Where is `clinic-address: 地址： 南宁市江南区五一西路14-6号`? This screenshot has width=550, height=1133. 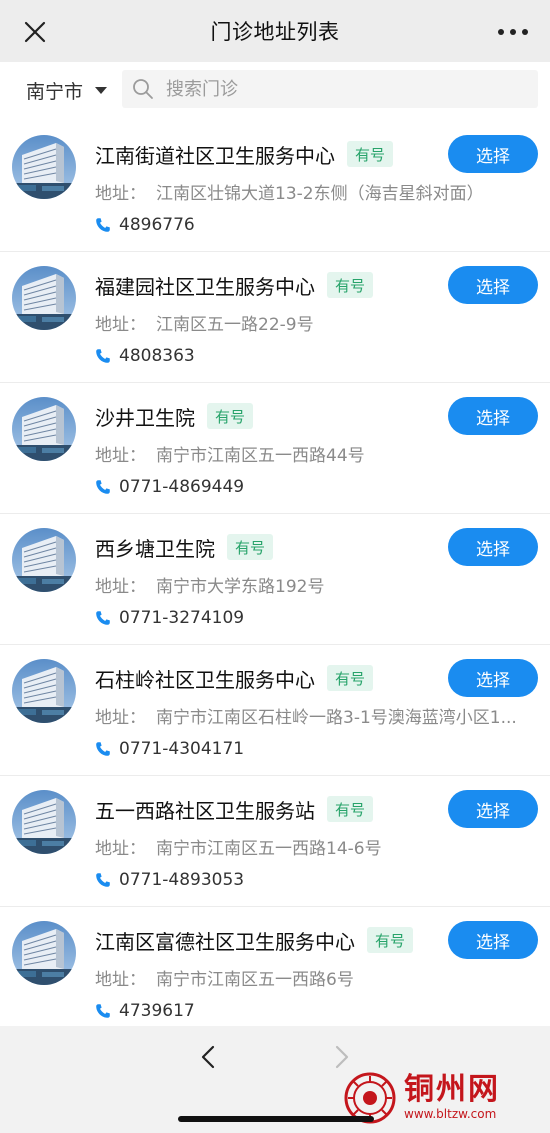
clinic-address: 地址： 南宁市江南区五一西路14-6号 is located at coordinates (315, 847).